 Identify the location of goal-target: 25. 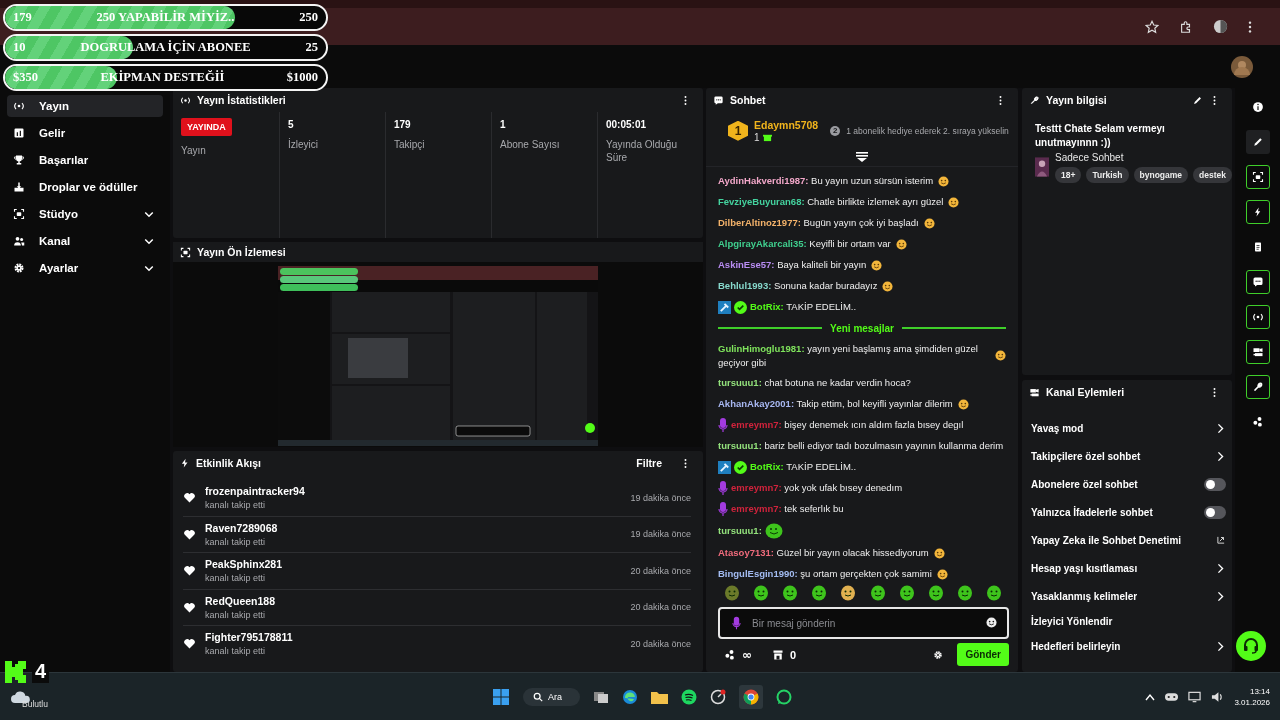
(311, 47).